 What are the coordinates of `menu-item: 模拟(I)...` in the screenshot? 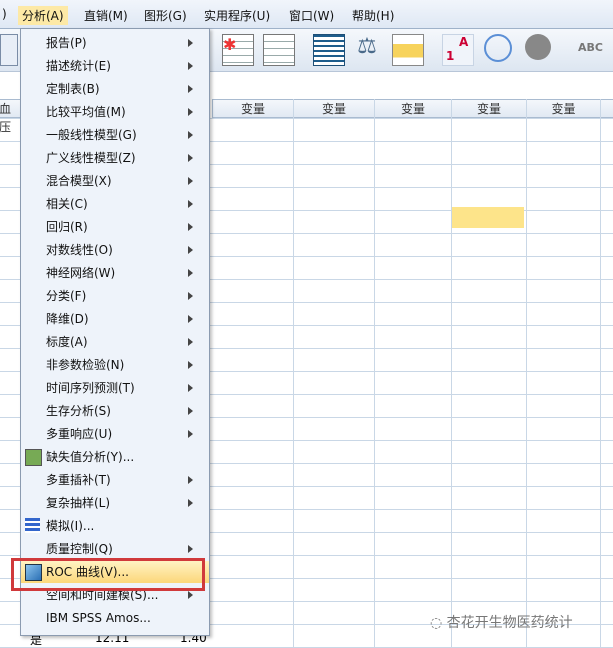 It's located at (115, 526).